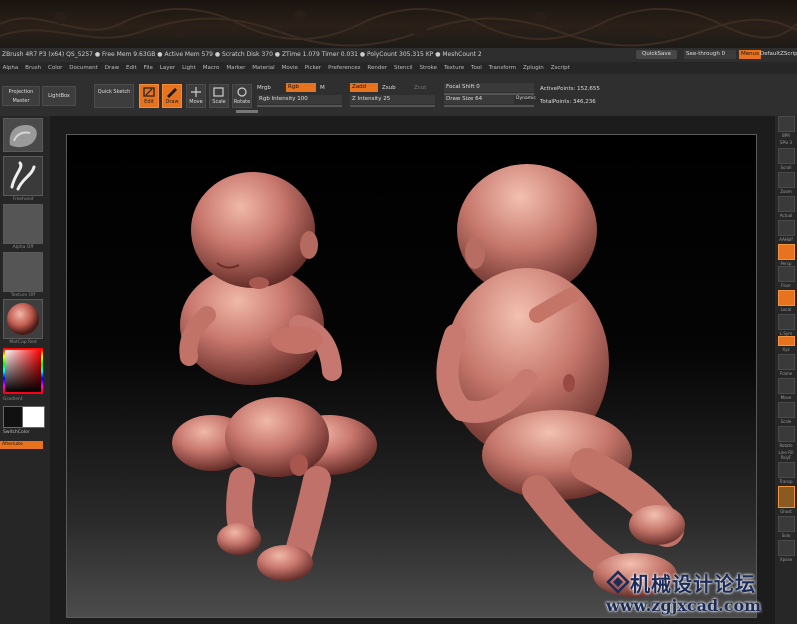 The image size is (797, 624). Describe the element at coordinates (786, 410) in the screenshot. I see `scale-view-button` at that location.